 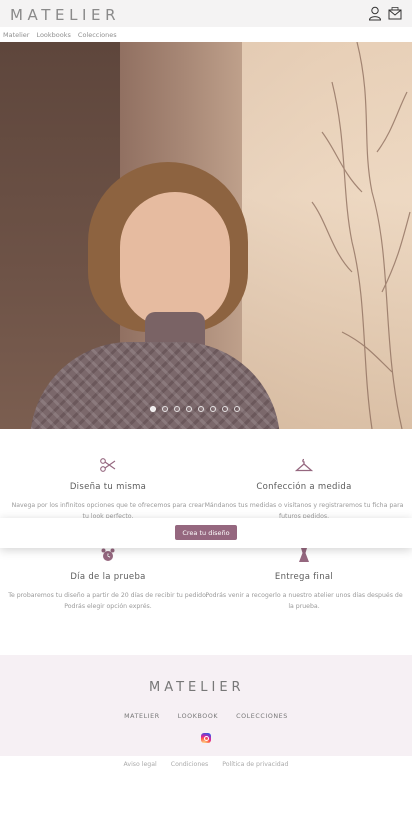 I want to click on sticky-cta-bar: Crea tu diseño, so click(x=206, y=533).